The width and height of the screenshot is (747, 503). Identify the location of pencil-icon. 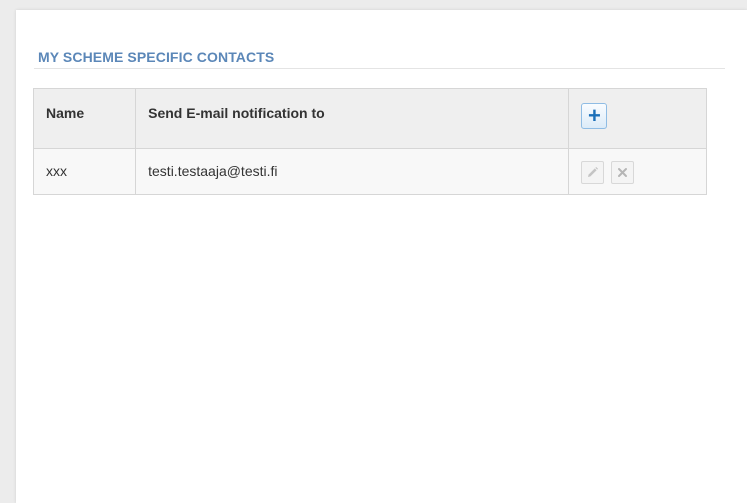
(593, 172).